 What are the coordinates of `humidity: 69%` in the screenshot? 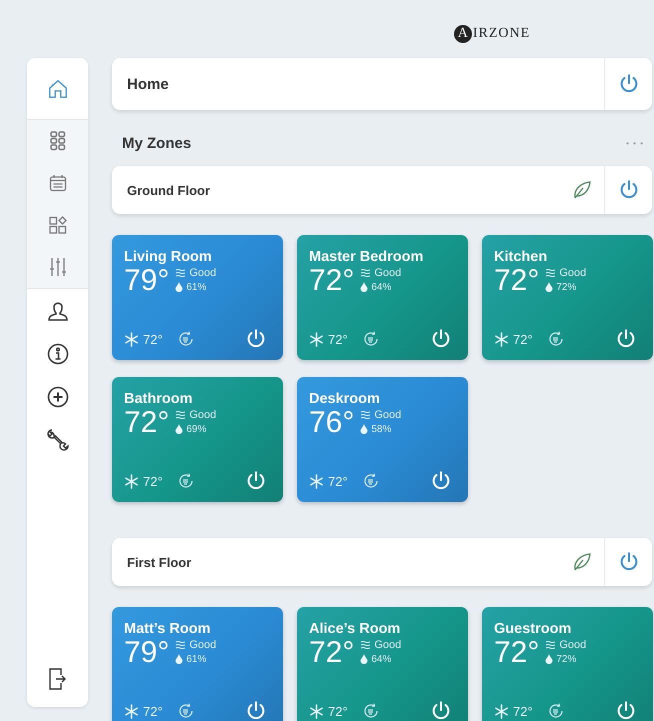 It's located at (196, 429).